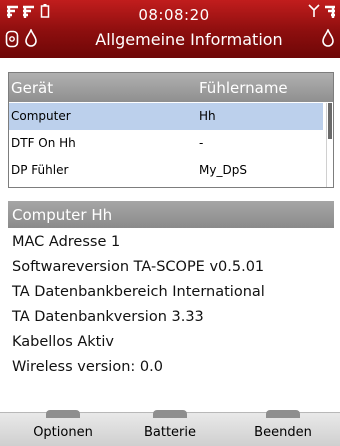 The height and width of the screenshot is (446, 340). What do you see at coordinates (40, 170) in the screenshot?
I see `row-device: DP Fühler` at bounding box center [40, 170].